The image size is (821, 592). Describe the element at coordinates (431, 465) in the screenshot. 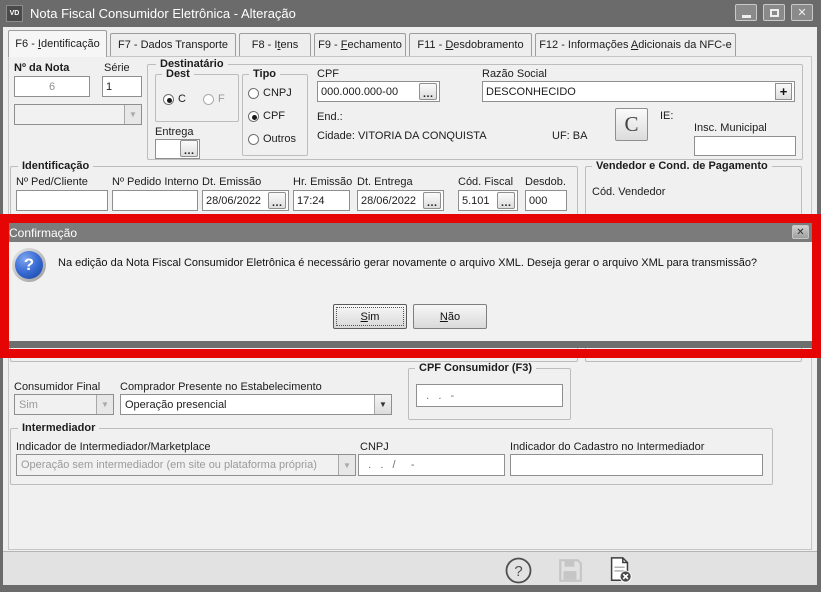

I see `cnpj-intermediador-field: . . / -` at that location.